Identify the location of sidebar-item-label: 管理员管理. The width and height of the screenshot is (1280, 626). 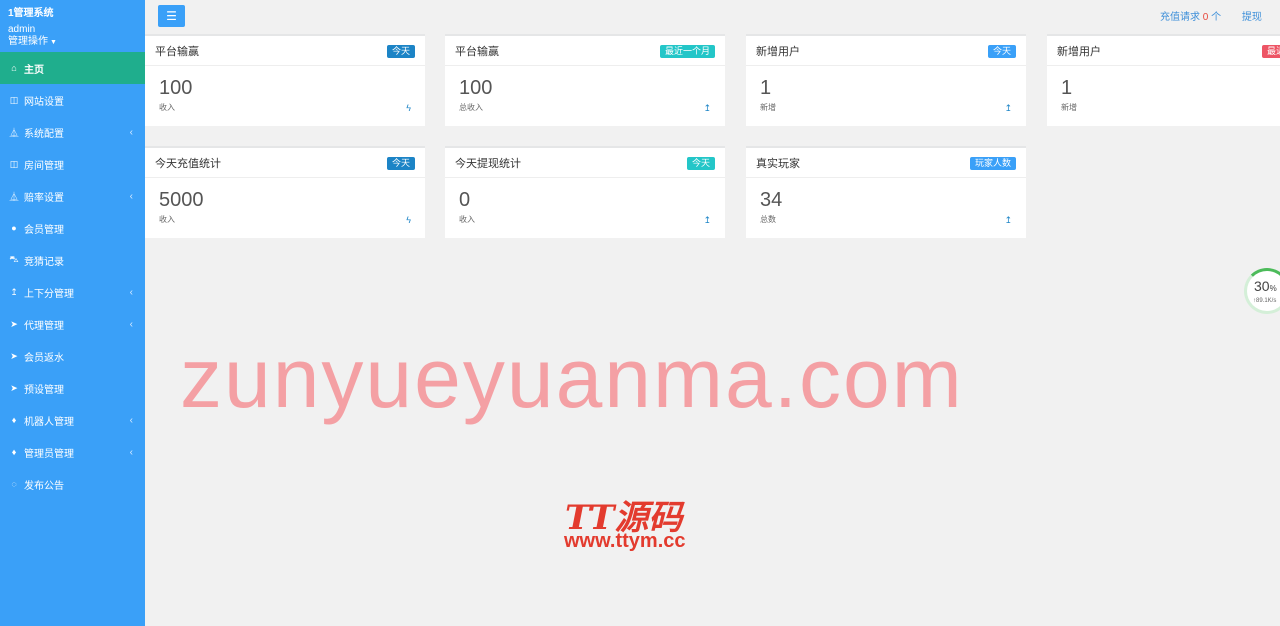
(49, 454).